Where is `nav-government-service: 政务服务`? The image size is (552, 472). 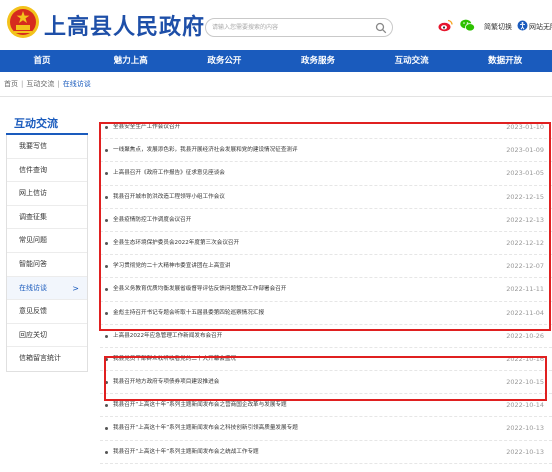 nav-government-service: 政务服务 is located at coordinates (318, 61).